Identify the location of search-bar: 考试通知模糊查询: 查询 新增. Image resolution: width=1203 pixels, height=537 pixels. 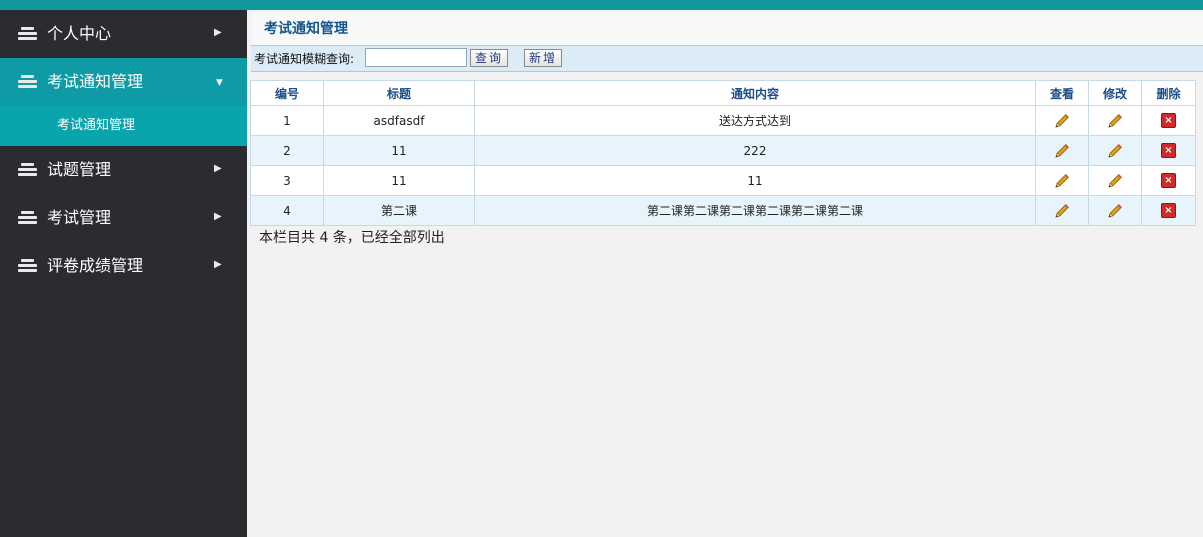
(727, 58).